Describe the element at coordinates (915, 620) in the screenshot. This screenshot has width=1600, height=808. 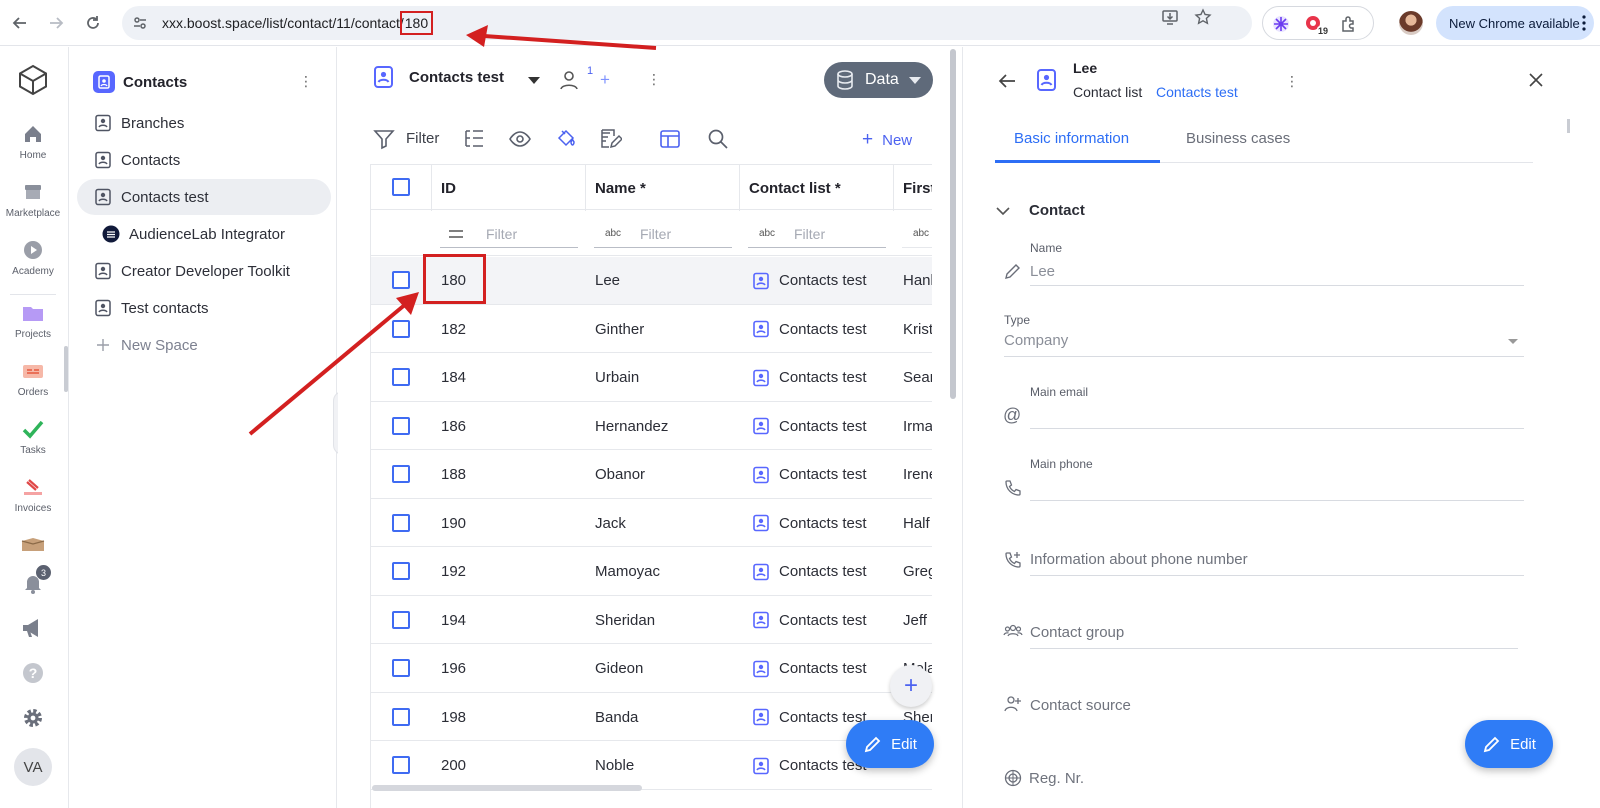
I see `cell-first-name: Jeff` at that location.